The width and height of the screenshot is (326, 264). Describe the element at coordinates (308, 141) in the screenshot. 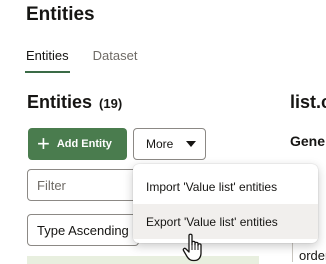

I see `detail-section-heading: Gene` at that location.